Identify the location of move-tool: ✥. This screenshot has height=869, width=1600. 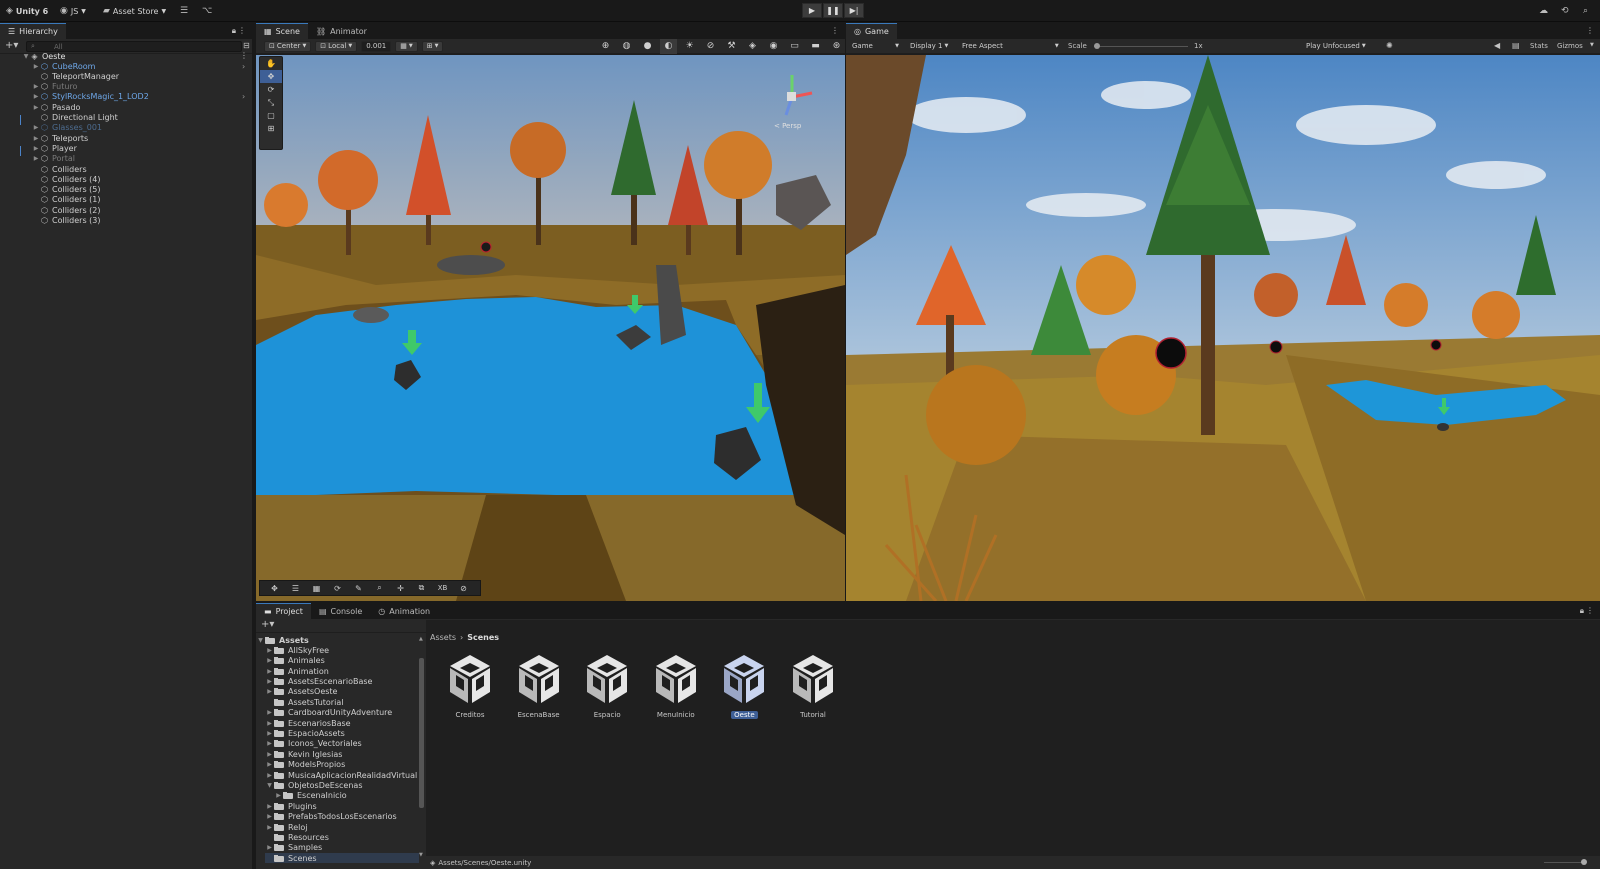
(271, 76).